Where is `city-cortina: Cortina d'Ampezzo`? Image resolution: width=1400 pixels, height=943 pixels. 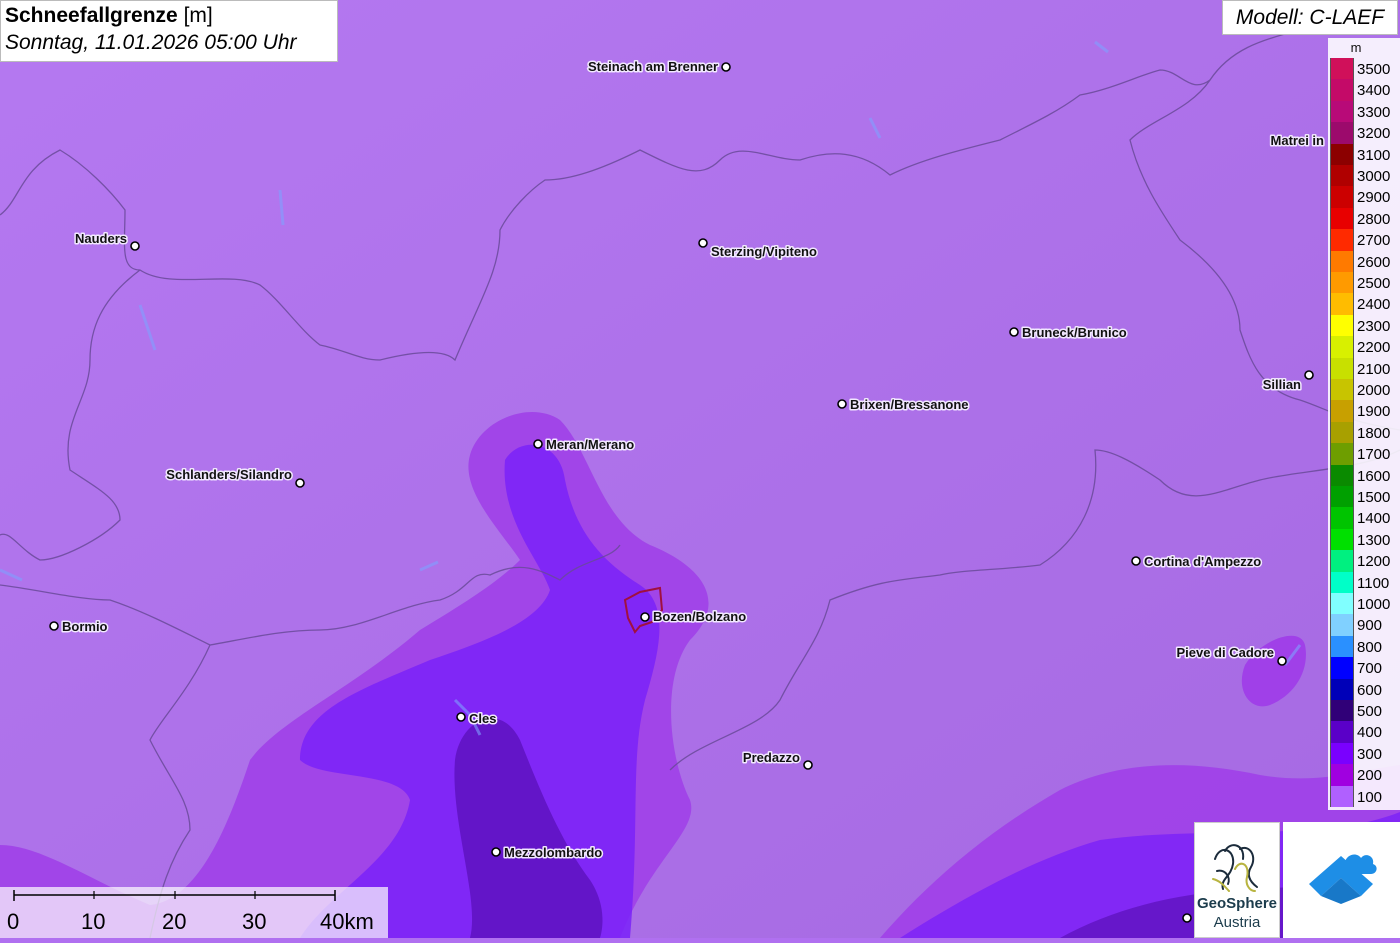
city-cortina: Cortina d'Ampezzo is located at coordinates (1197, 562).